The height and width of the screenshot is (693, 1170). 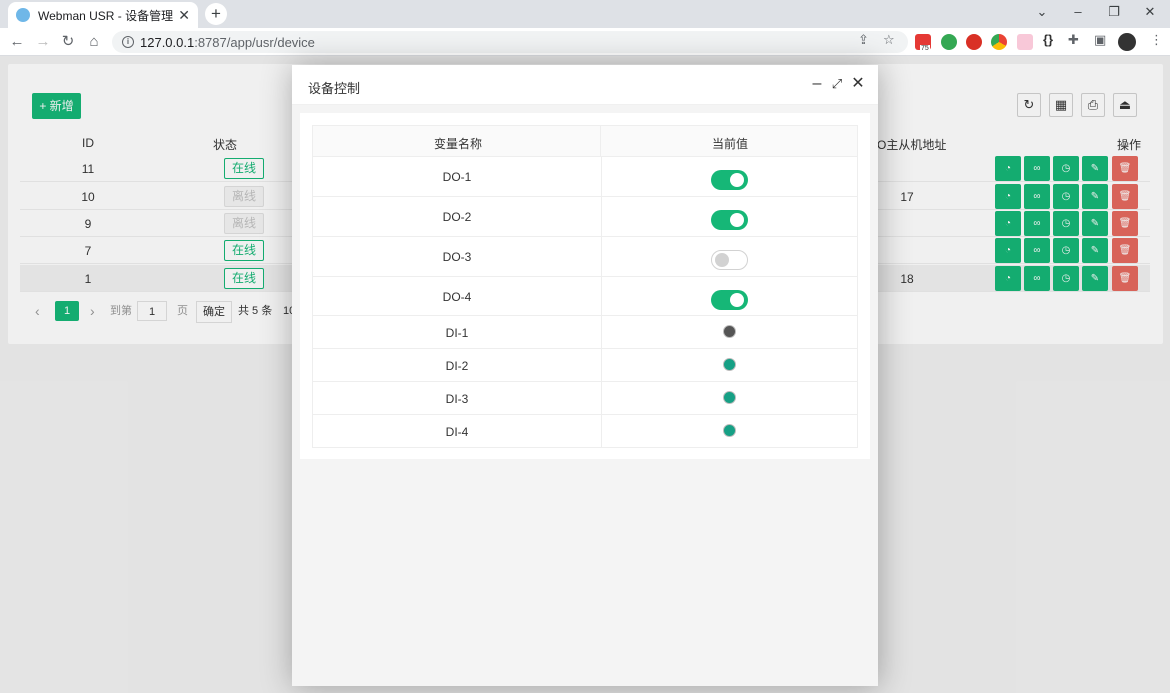 I want to click on json-extension-icon: {}, so click(x=1048, y=39).